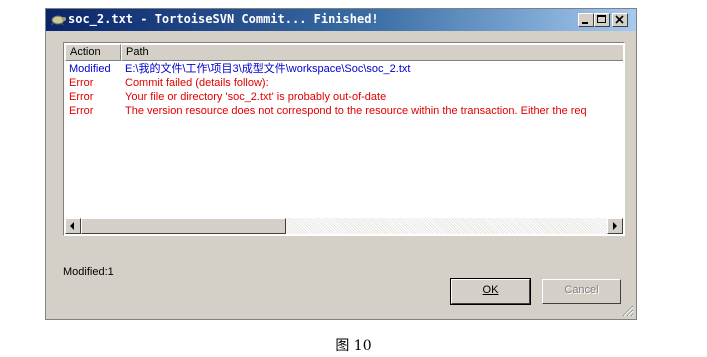  I want to click on ok-button-label: OK, so click(490, 290).